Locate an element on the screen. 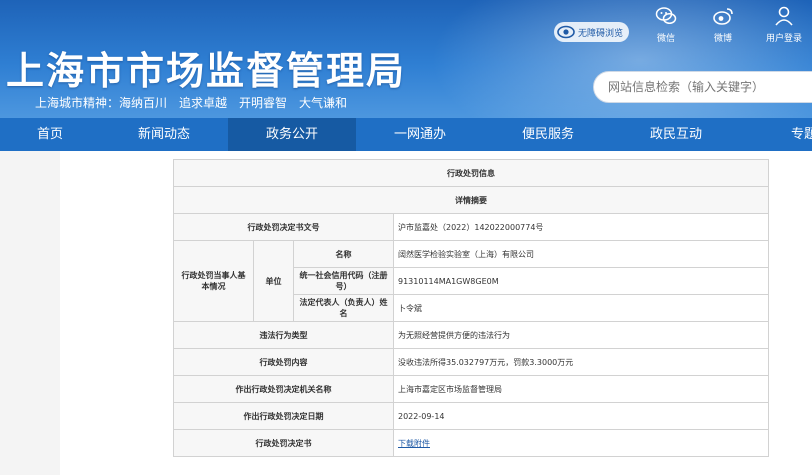 The image size is (812, 475). user-login-button: 用户登录 is located at coordinates (784, 25).